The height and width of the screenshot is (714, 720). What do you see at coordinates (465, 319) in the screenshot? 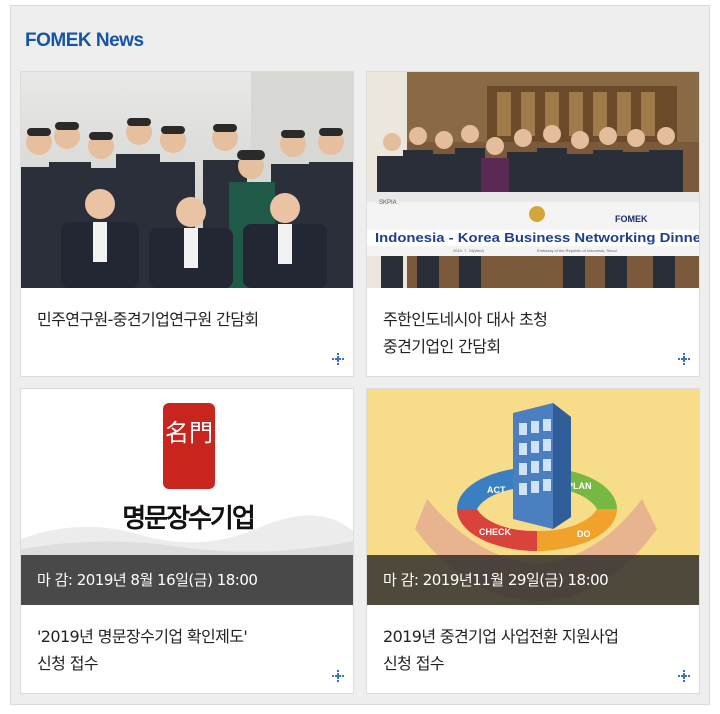
I see `caption-line: 주한인도네시아 대사 초청` at bounding box center [465, 319].